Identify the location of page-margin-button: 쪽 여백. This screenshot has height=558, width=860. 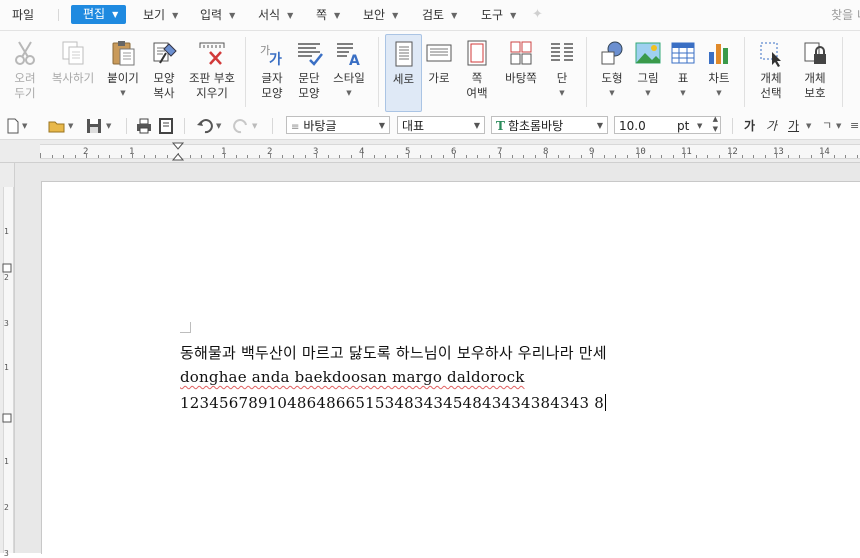
(477, 72).